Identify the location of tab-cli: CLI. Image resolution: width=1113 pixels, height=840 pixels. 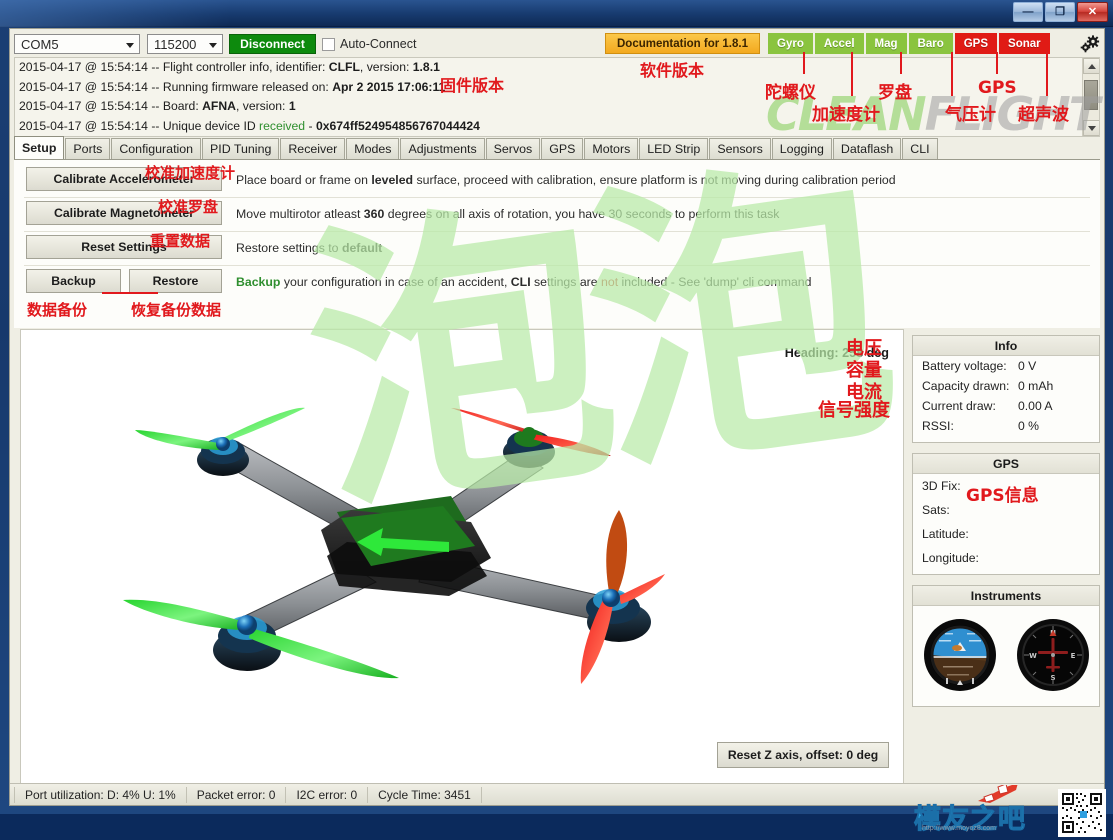
(919, 148).